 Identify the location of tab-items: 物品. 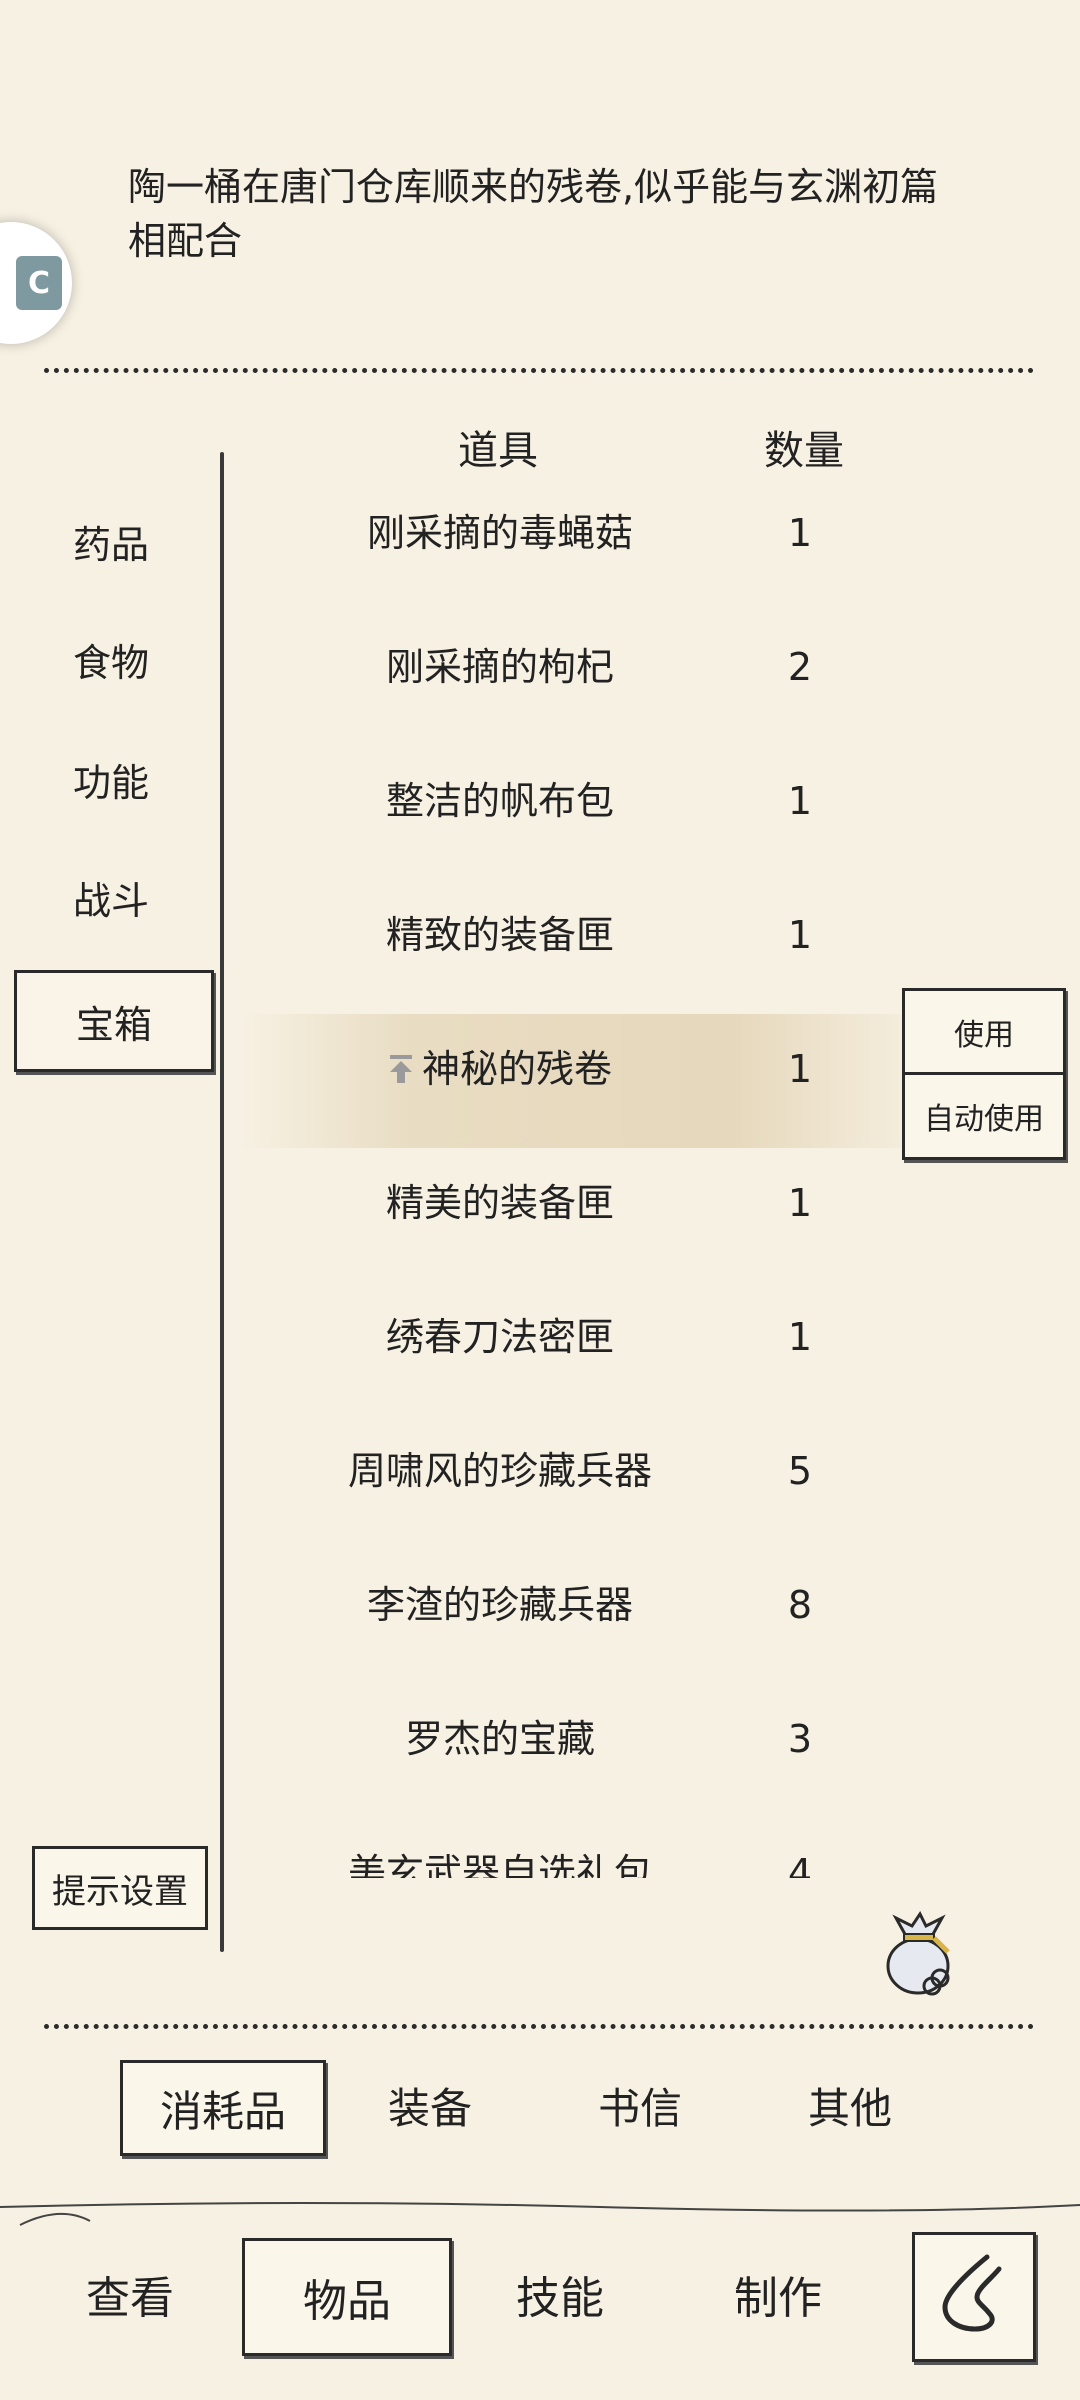
(347, 2297).